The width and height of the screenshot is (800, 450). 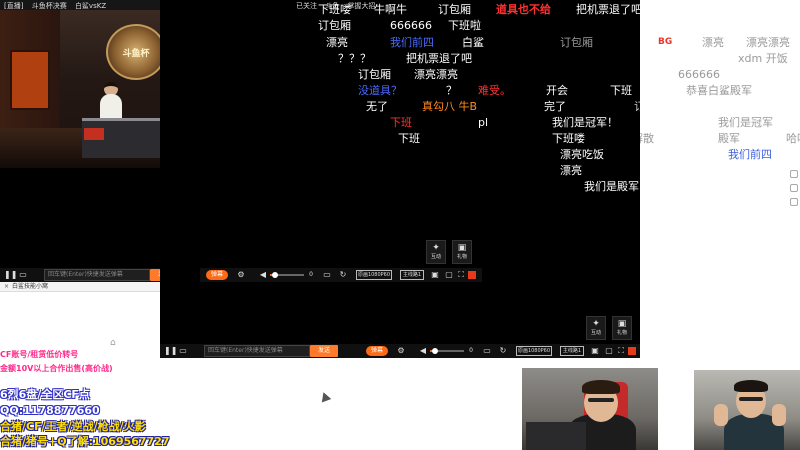 What do you see at coordinates (306, 6) in the screenshot?
I see `follow-status: 已关注` at bounding box center [306, 6].